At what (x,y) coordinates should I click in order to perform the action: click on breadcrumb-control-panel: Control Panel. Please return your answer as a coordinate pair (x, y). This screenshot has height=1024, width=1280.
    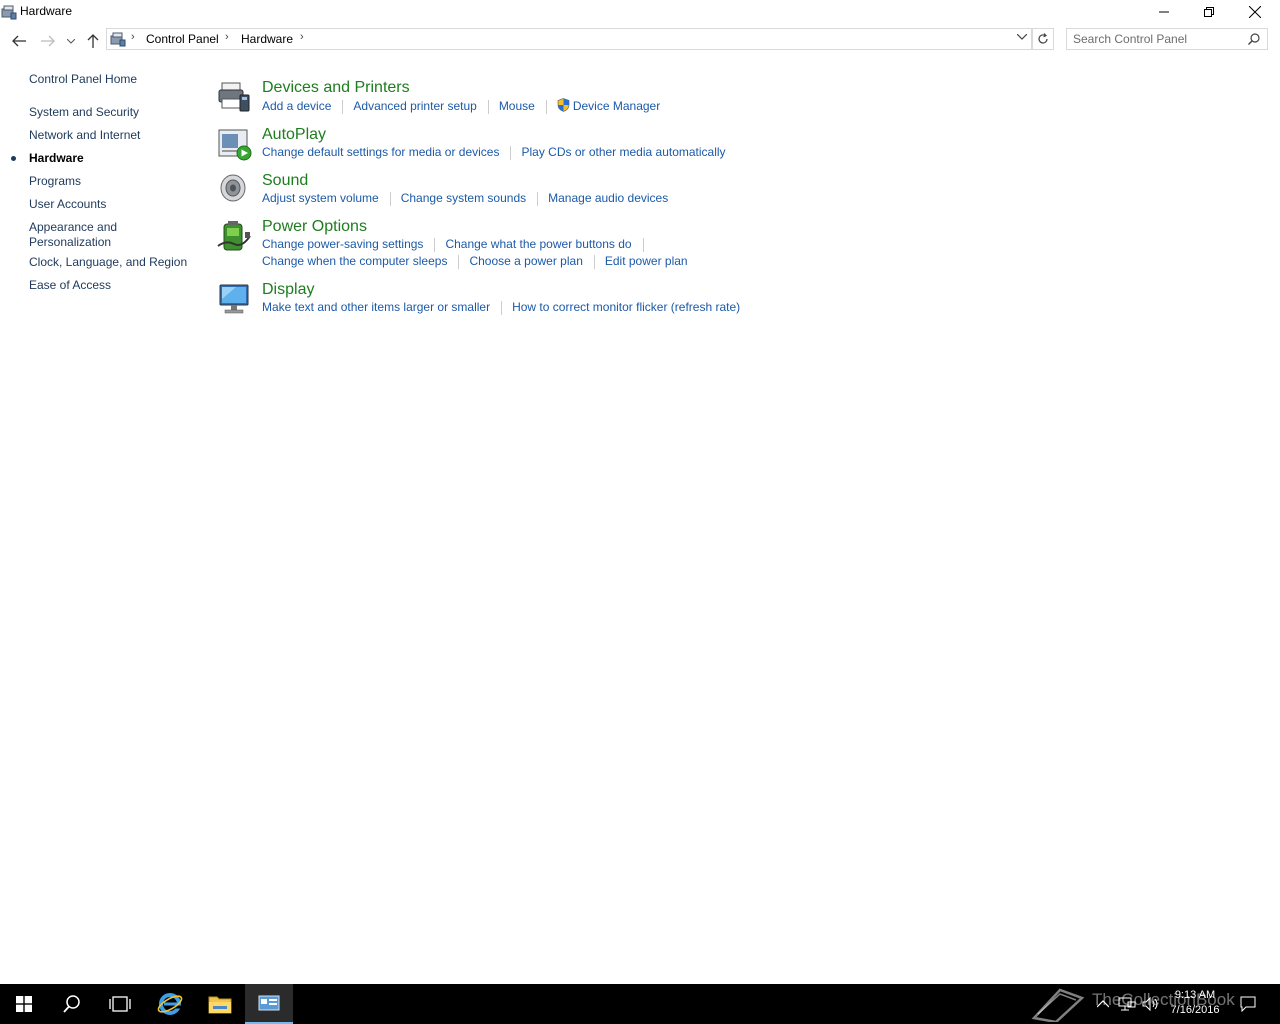
    Looking at the image, I should click on (182, 39).